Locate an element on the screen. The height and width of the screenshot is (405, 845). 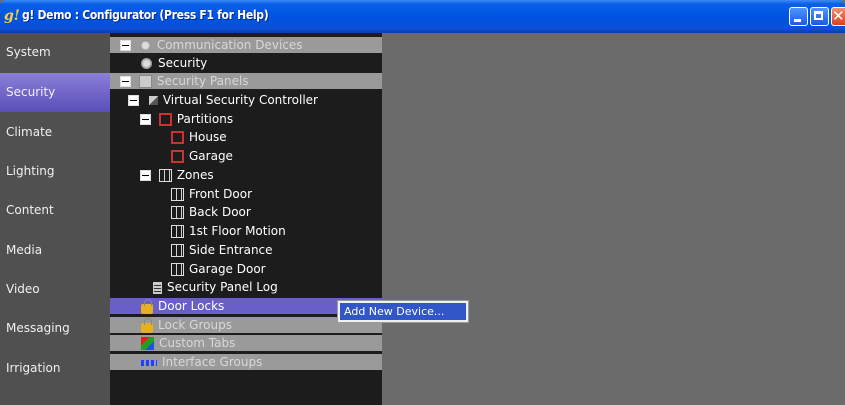
tree-item-back-door: Back Door is located at coordinates (211, 212).